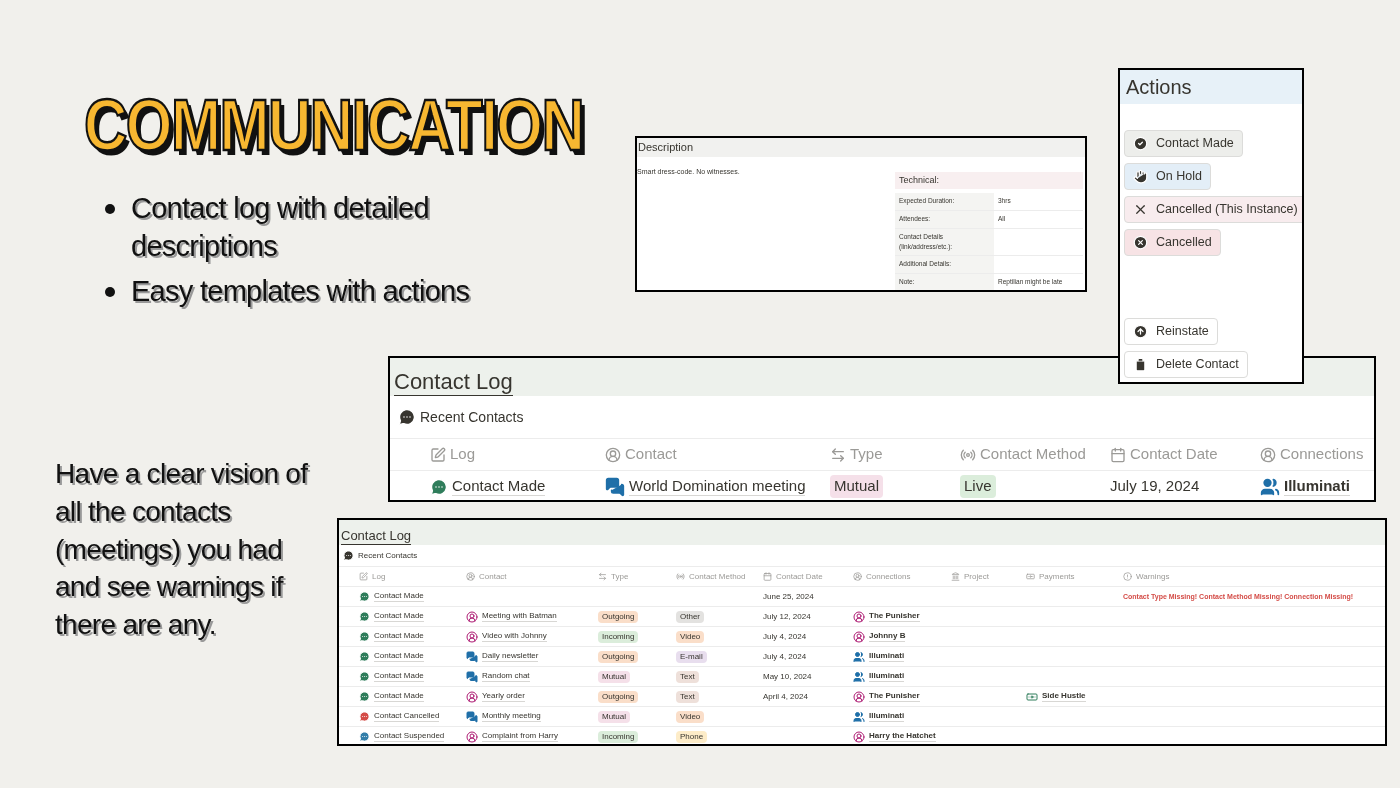 The height and width of the screenshot is (788, 1400). I want to click on hand-icon, so click(1140, 176).